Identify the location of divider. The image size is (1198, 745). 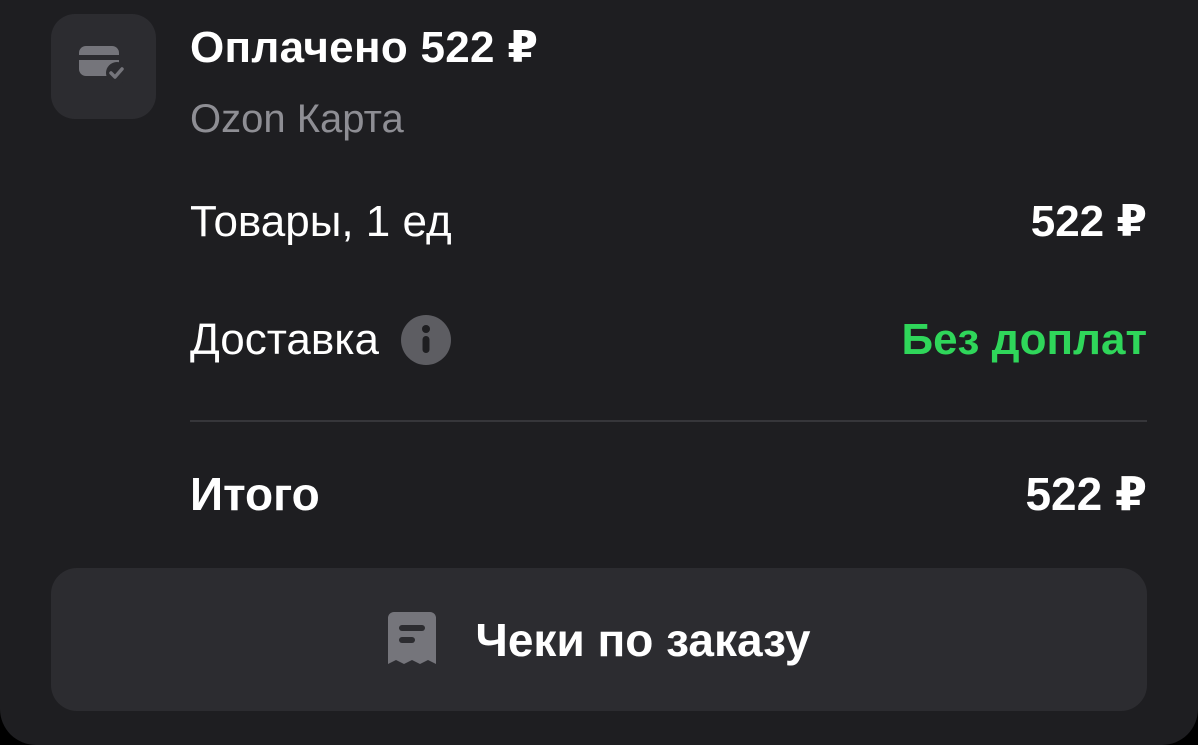
(668, 421).